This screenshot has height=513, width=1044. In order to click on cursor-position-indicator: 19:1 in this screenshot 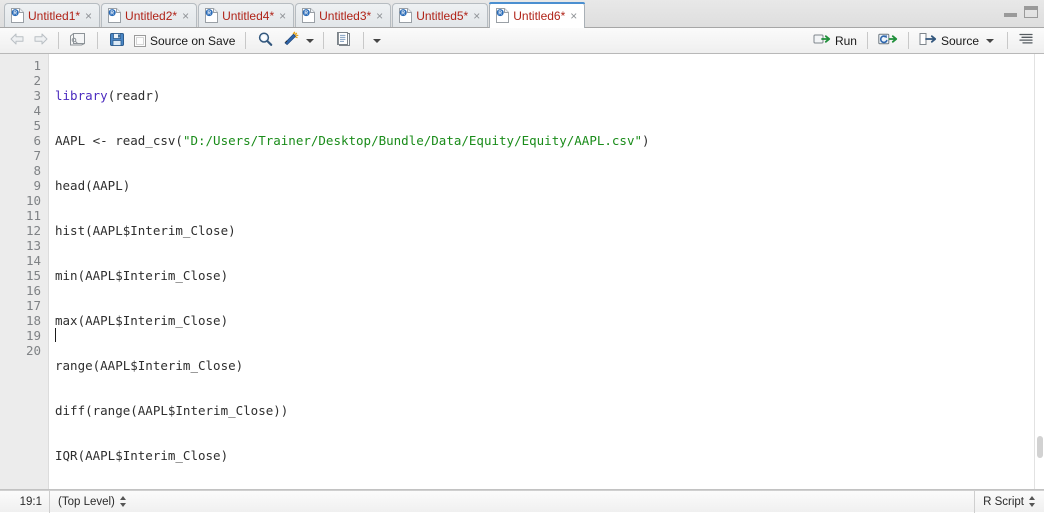, I will do `click(30, 501)`.